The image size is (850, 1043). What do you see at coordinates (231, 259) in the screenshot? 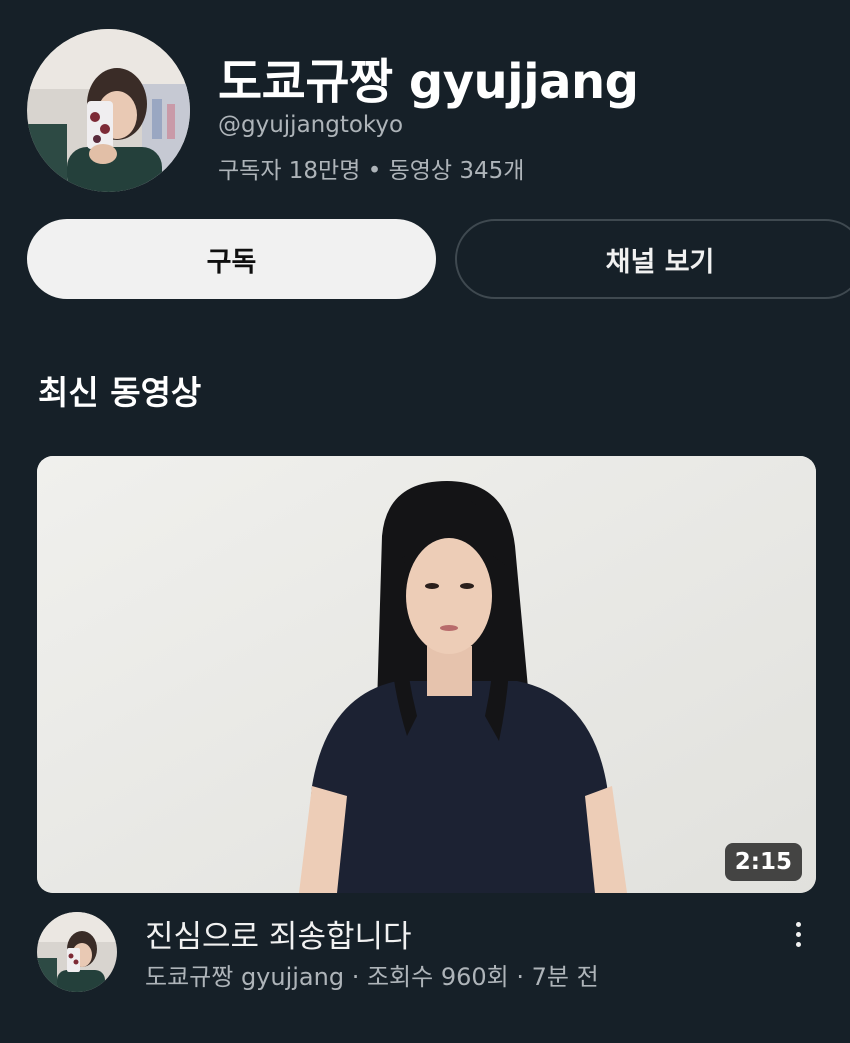
I see `subscribe-button: 구독` at bounding box center [231, 259].